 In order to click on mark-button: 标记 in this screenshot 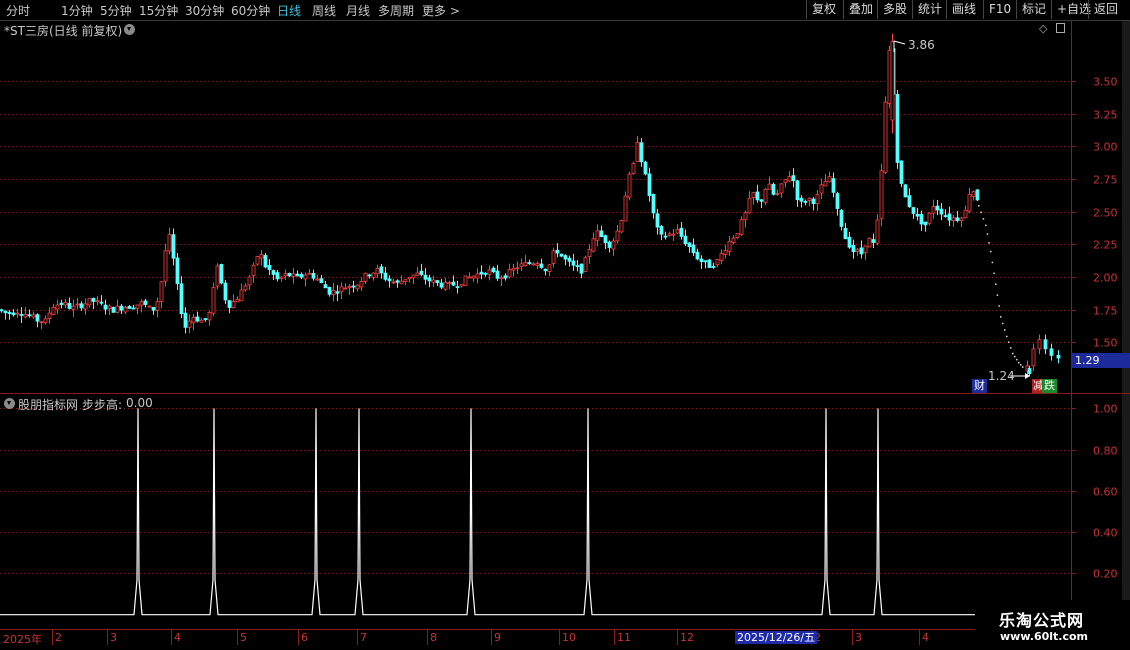, I will do `click(1033, 9)`.